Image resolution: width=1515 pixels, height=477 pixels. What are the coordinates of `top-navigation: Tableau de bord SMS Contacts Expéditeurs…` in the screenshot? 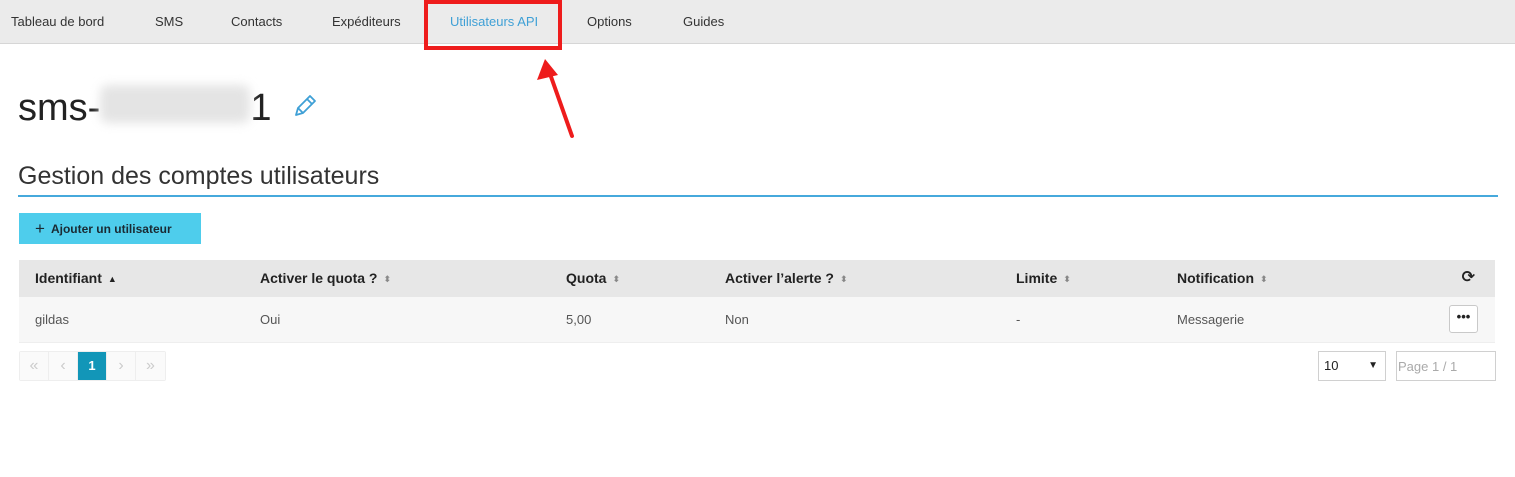 It's located at (757, 22).